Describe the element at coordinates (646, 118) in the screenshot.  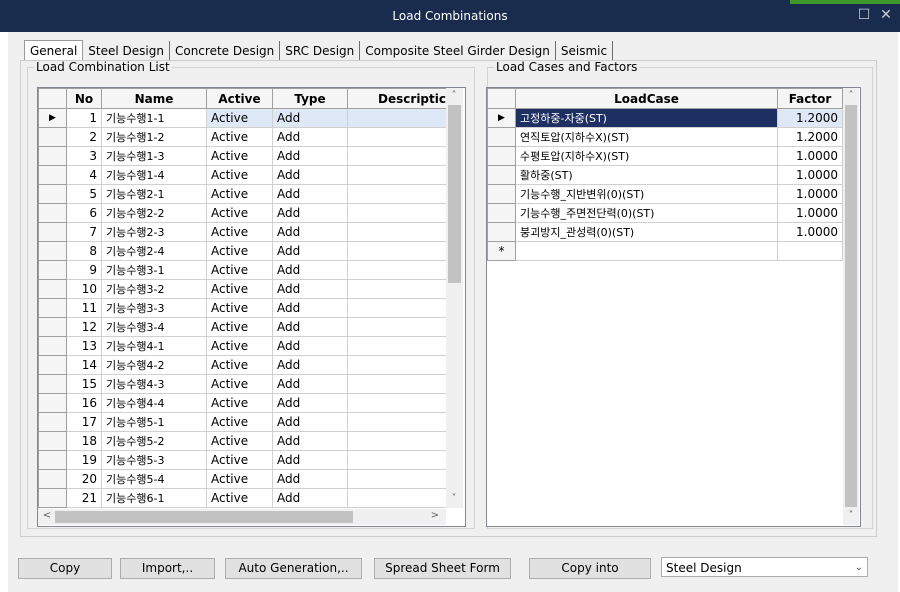
I see `cell-loadcase: 고정하중-자중(ST)` at that location.